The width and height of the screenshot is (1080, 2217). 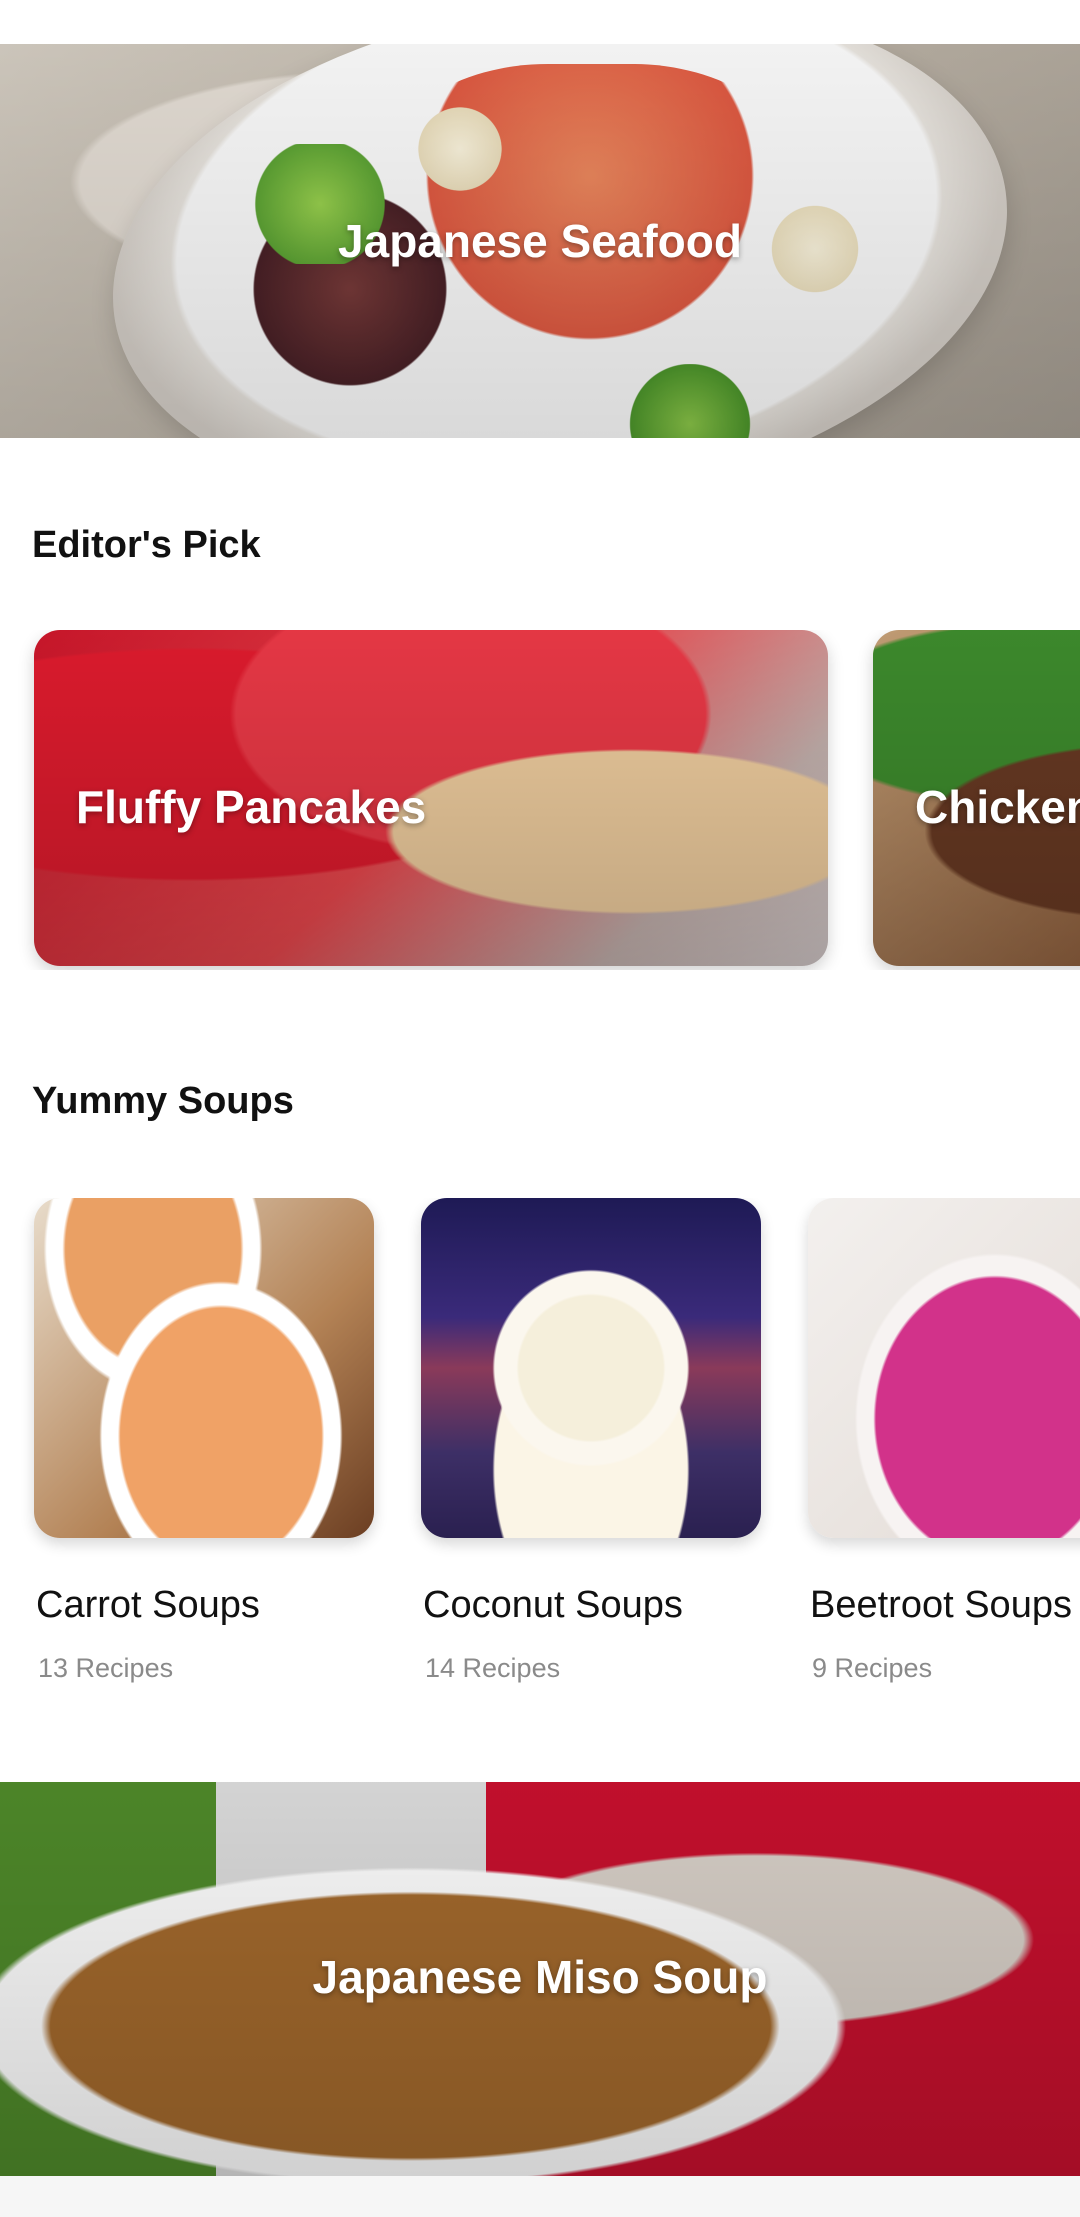 I want to click on soup-item-carrot: Carrot Soups 13 Recipes, so click(x=204, y=1441).